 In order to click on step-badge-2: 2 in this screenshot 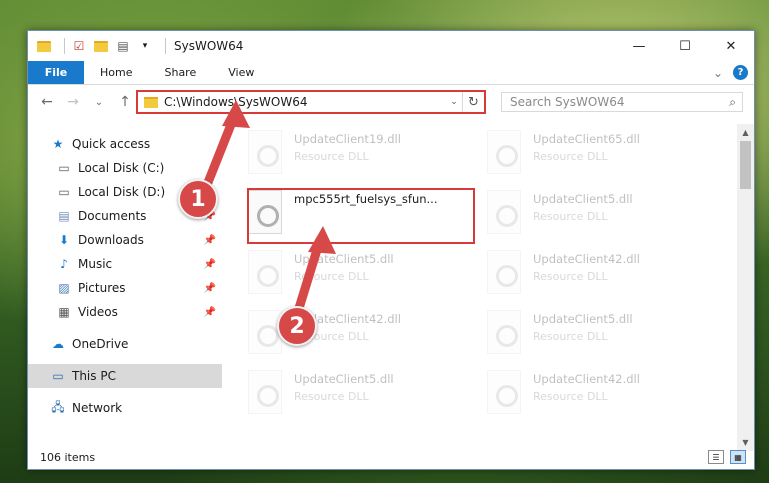, I will do `click(297, 326)`.